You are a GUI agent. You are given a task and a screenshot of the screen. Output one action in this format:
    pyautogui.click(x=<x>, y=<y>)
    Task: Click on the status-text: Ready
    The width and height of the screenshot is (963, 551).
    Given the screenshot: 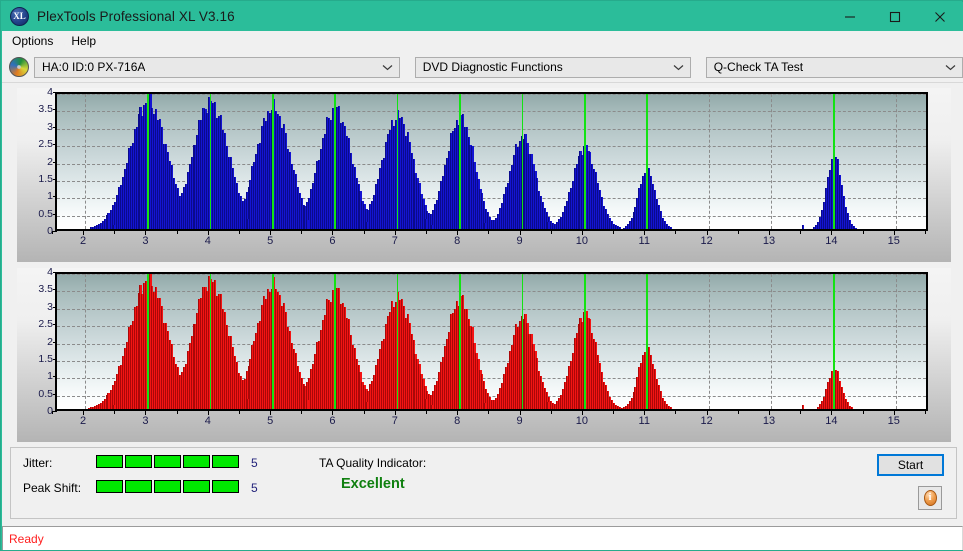 What is the action you would take?
    pyautogui.click(x=26, y=538)
    